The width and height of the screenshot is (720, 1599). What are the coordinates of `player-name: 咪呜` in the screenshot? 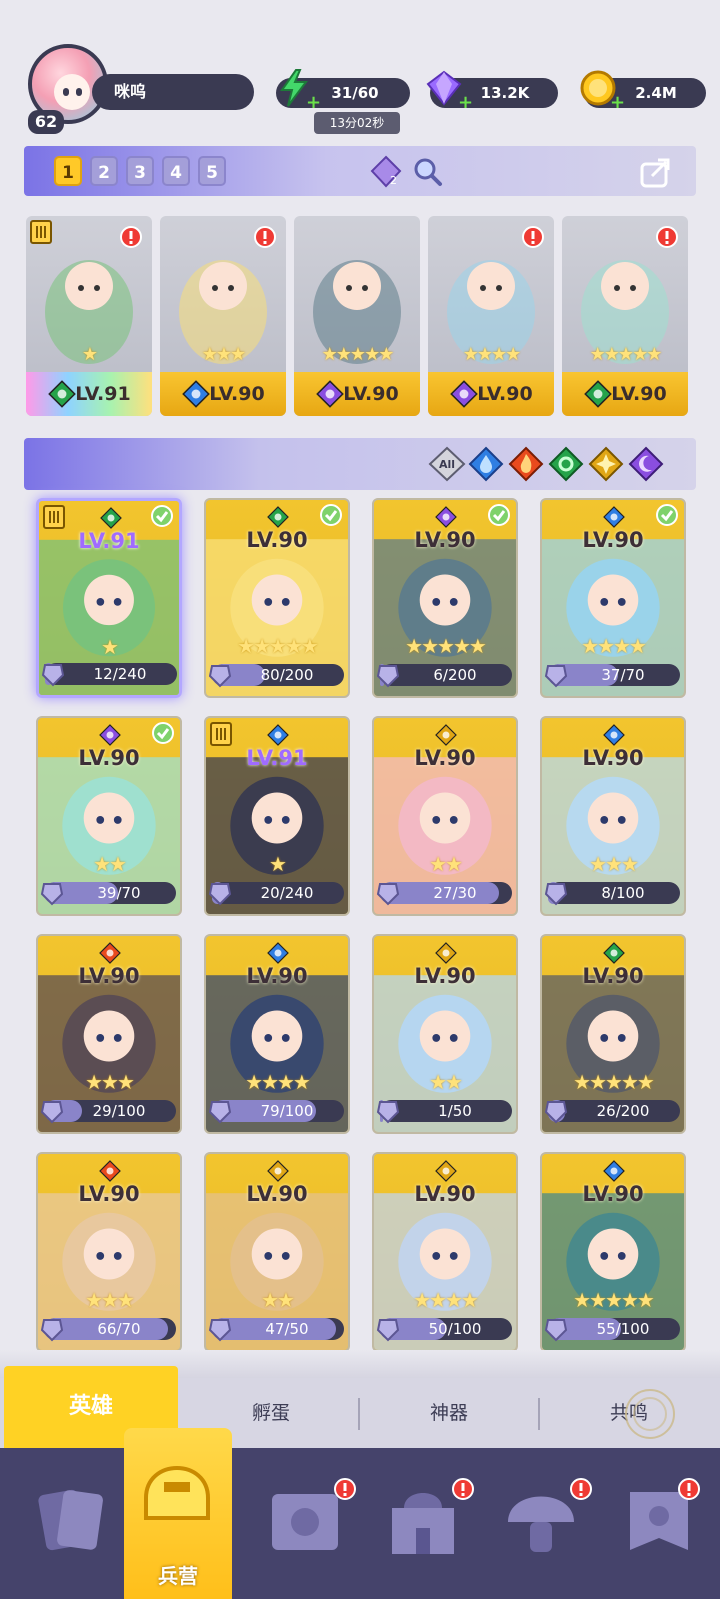 It's located at (173, 92).